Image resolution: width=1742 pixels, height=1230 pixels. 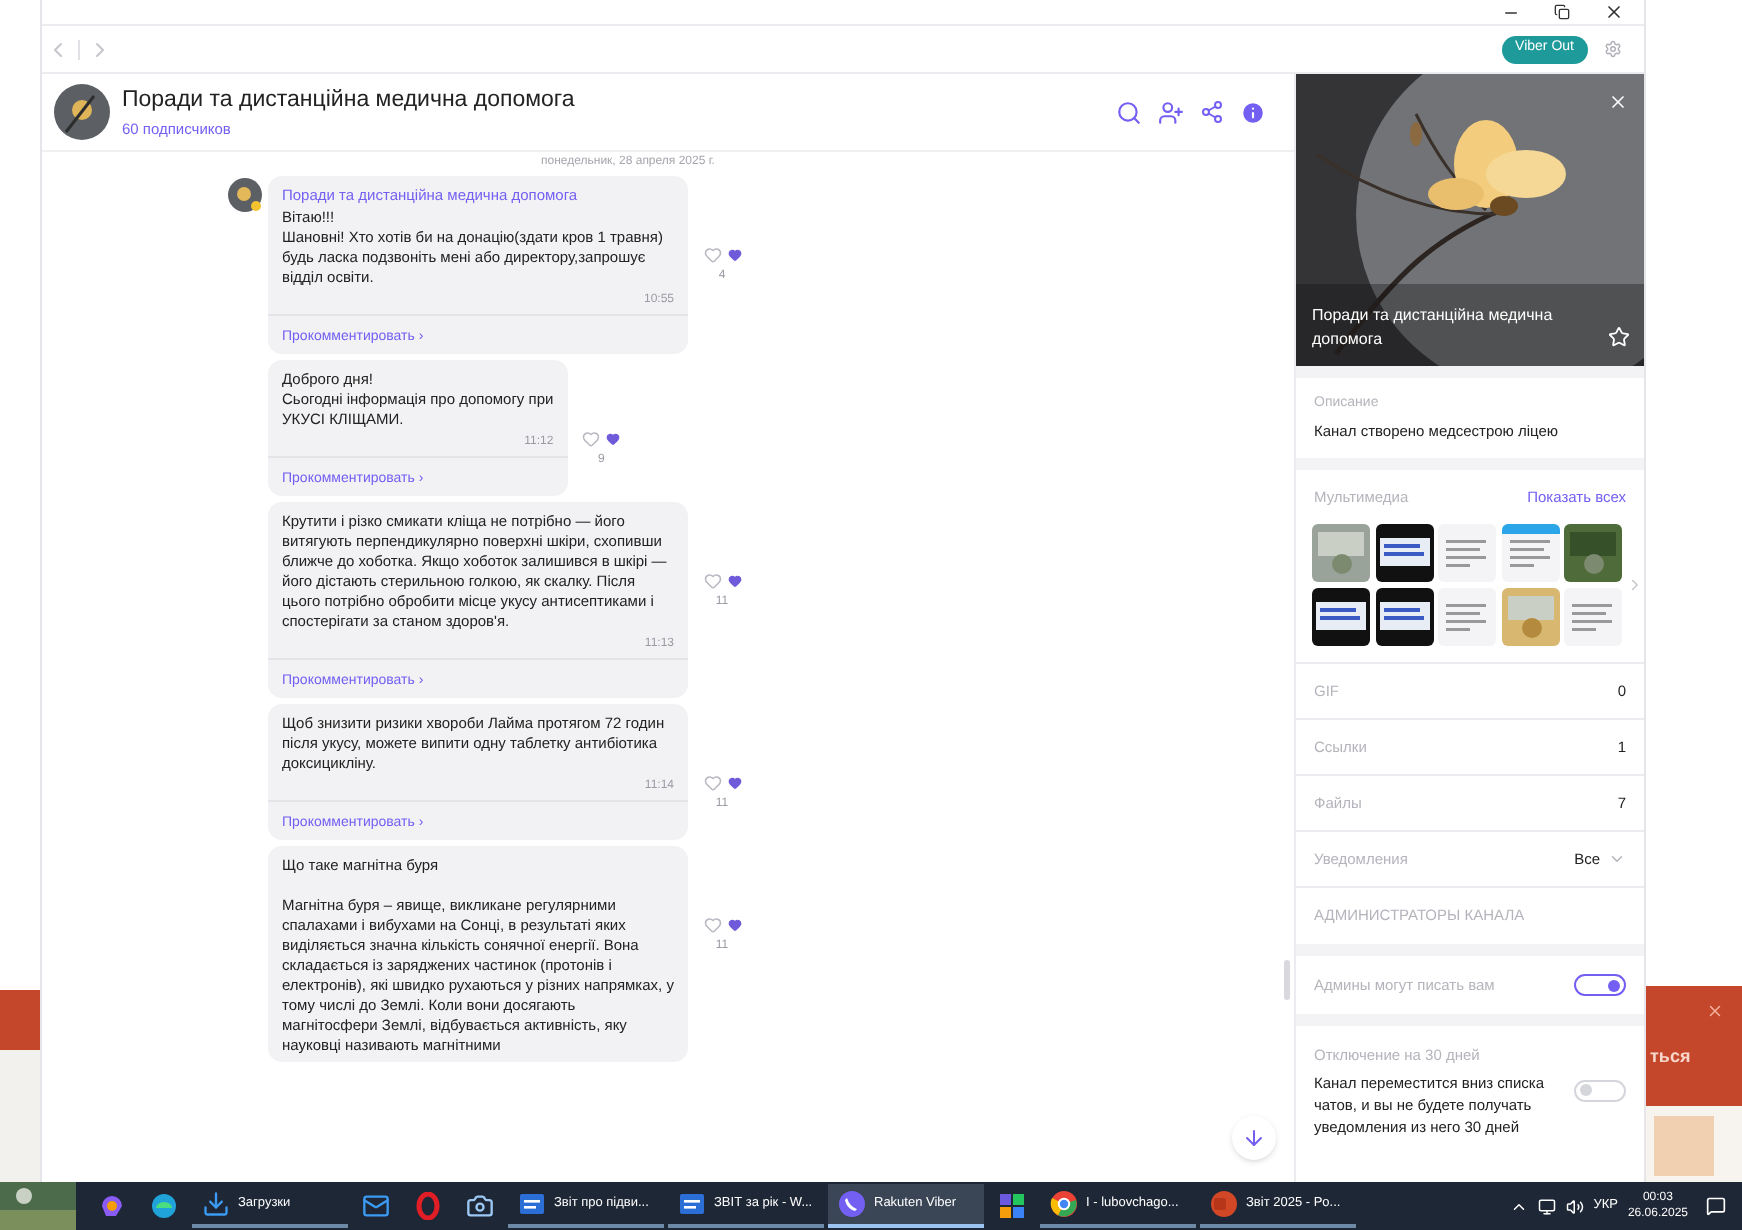 What do you see at coordinates (1684, 1146) in the screenshot?
I see `slide-thumbnail` at bounding box center [1684, 1146].